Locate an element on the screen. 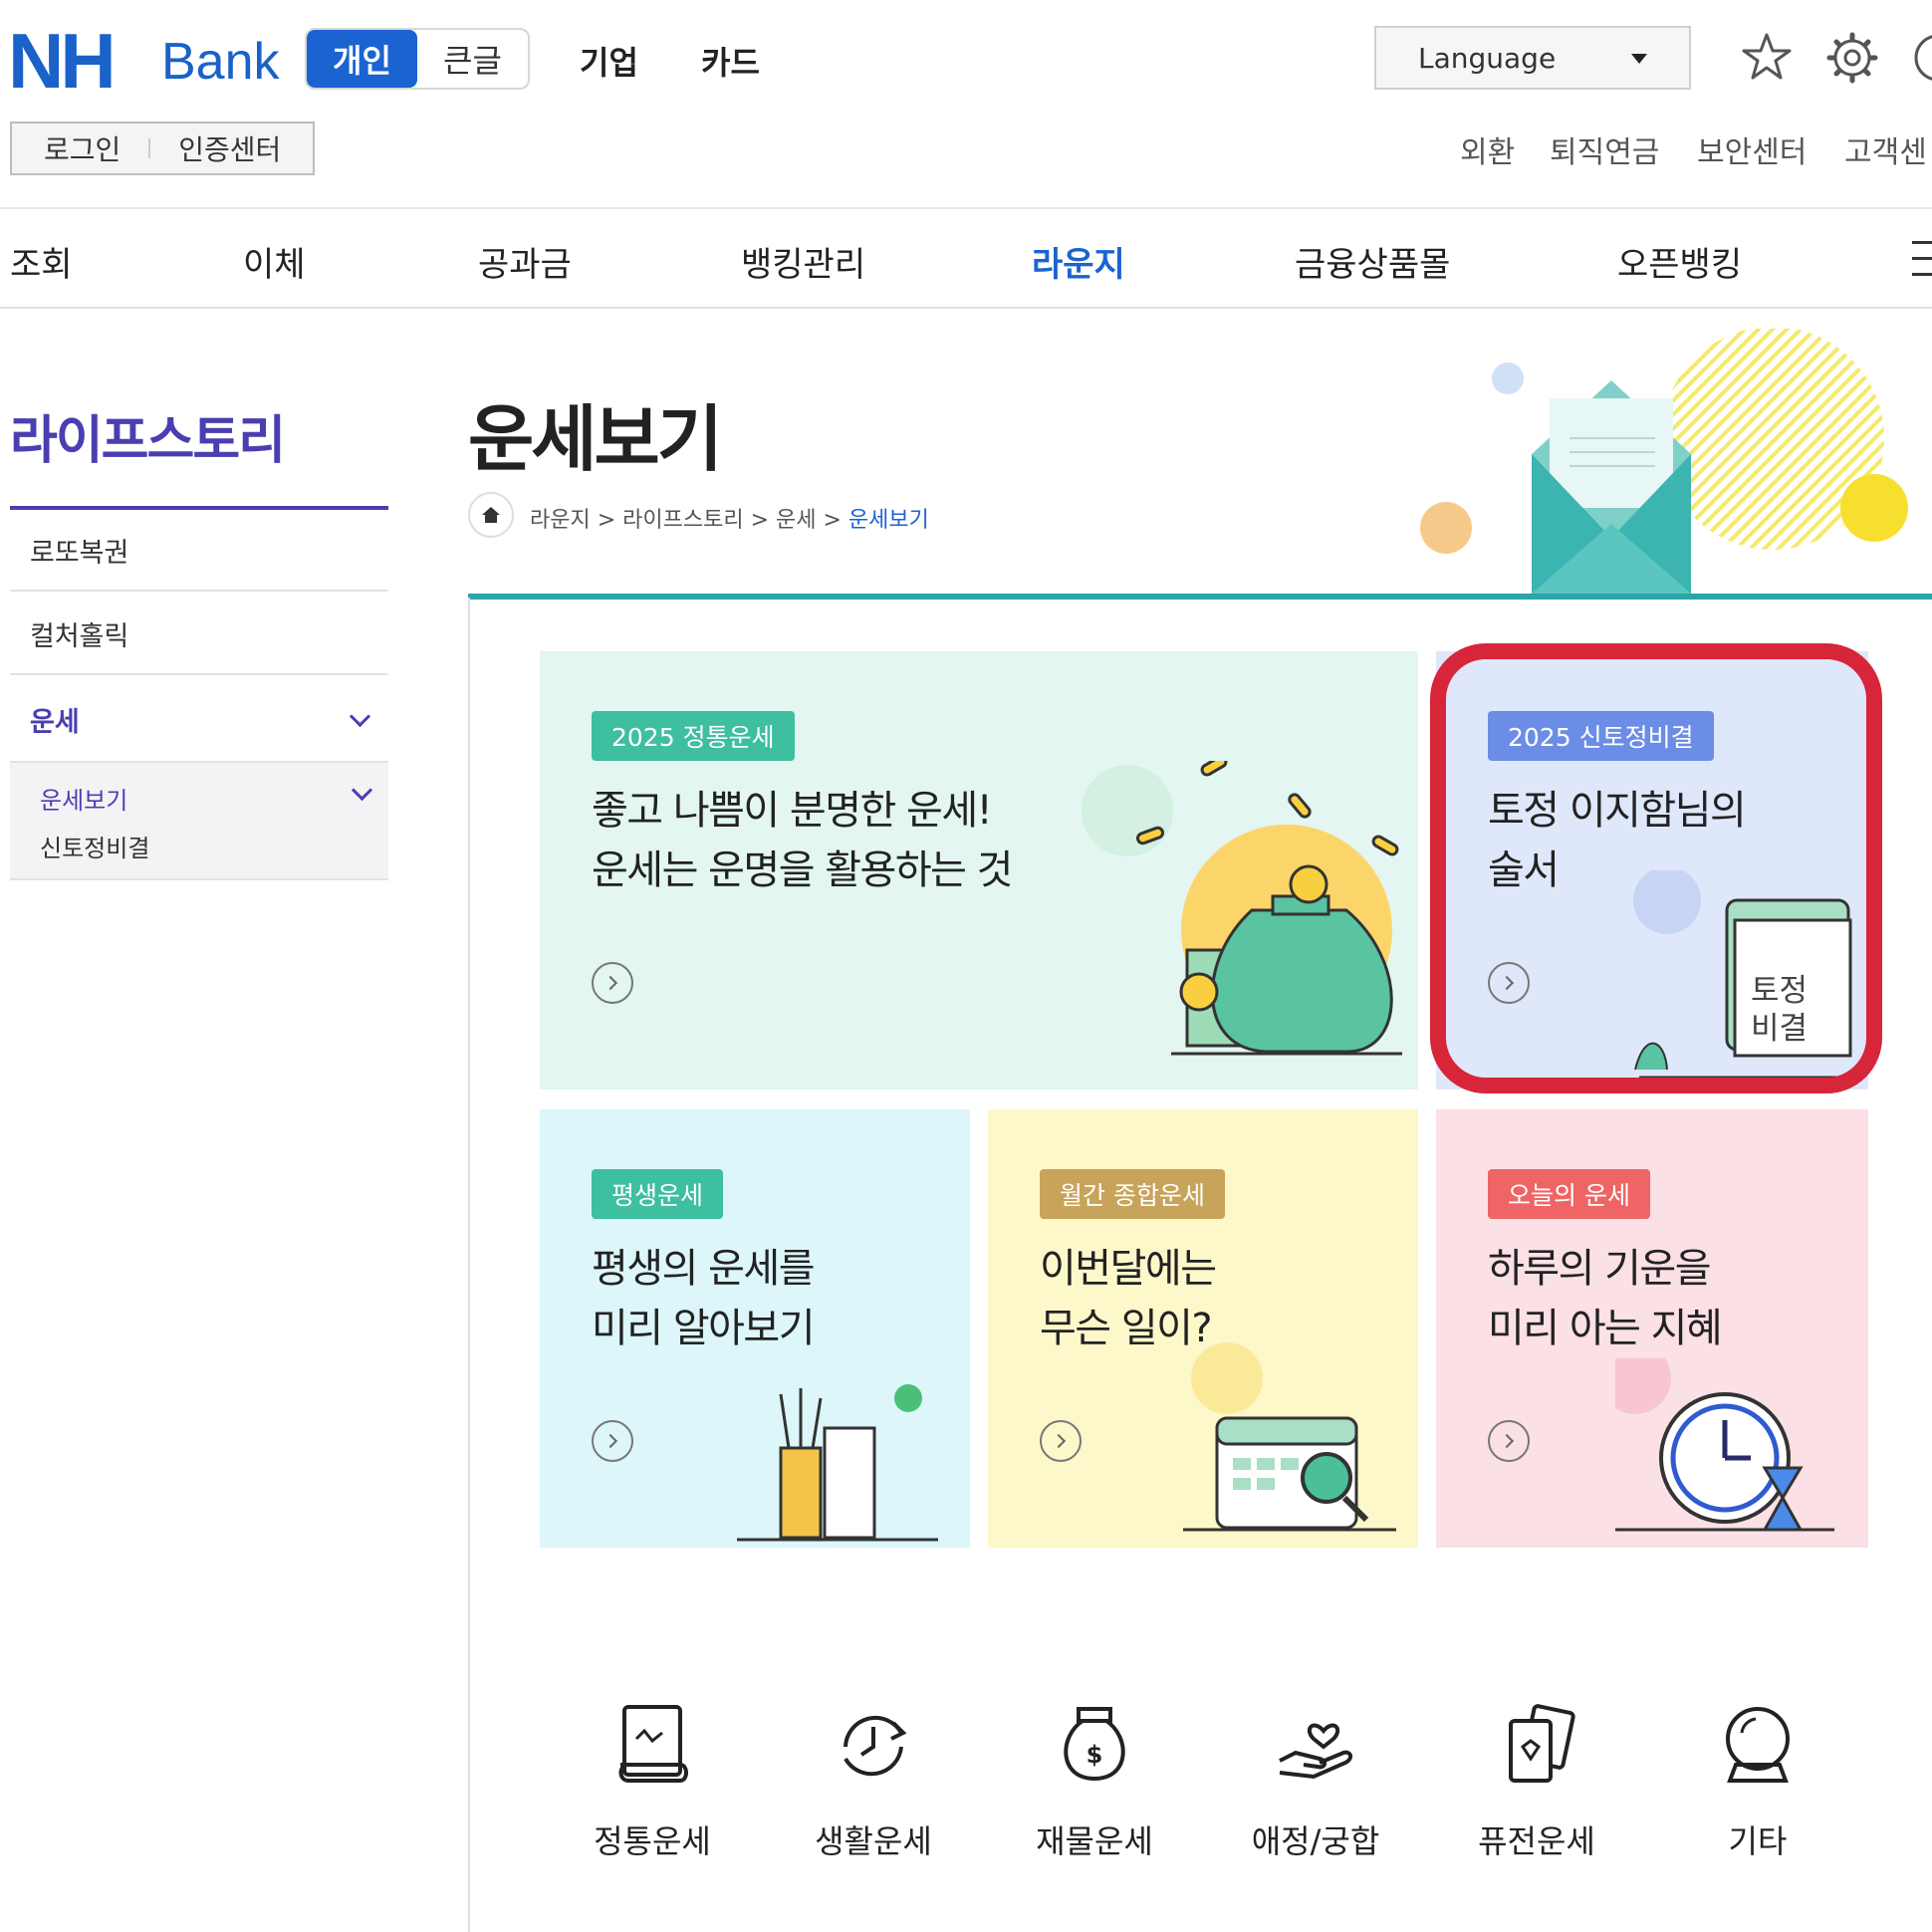  sidebar-item-fortune: 운세 is located at coordinates (199, 720).